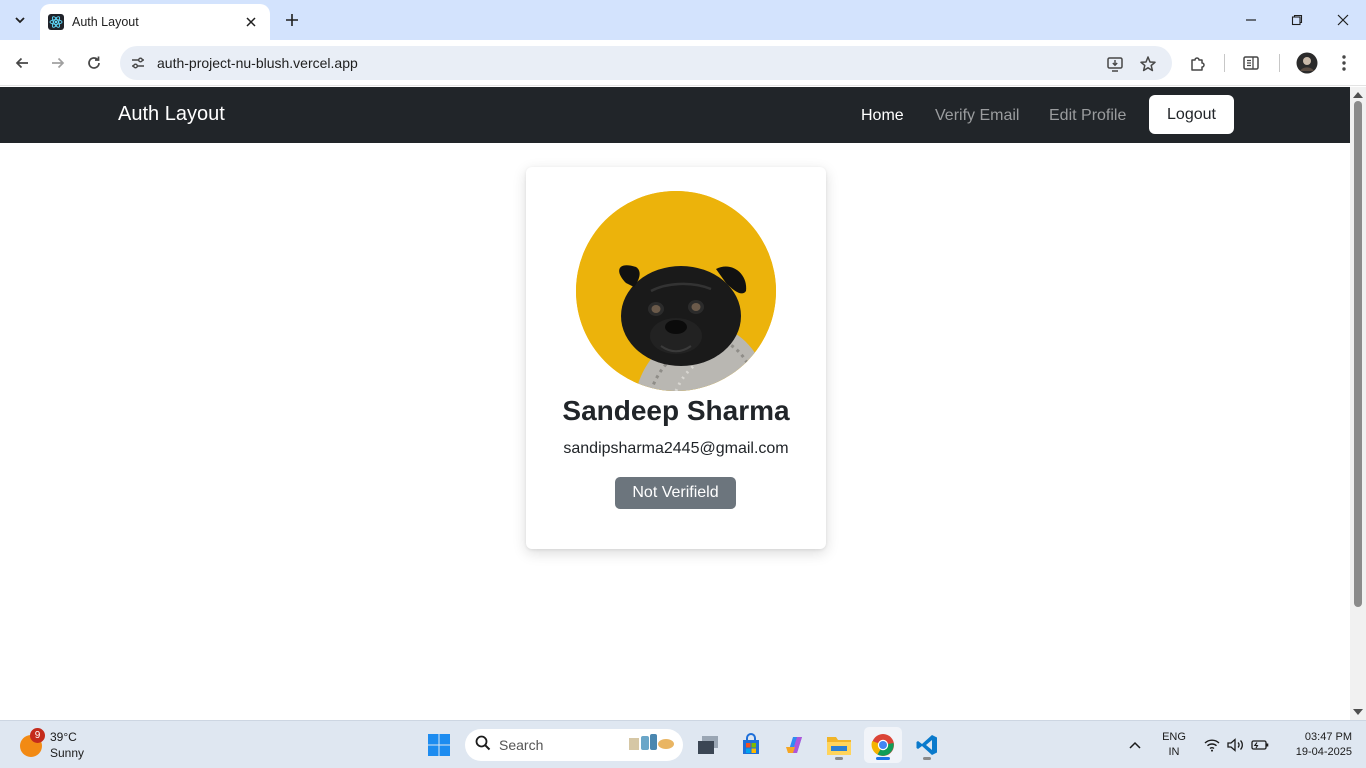  I want to click on logout-button: Logout, so click(1191, 114).